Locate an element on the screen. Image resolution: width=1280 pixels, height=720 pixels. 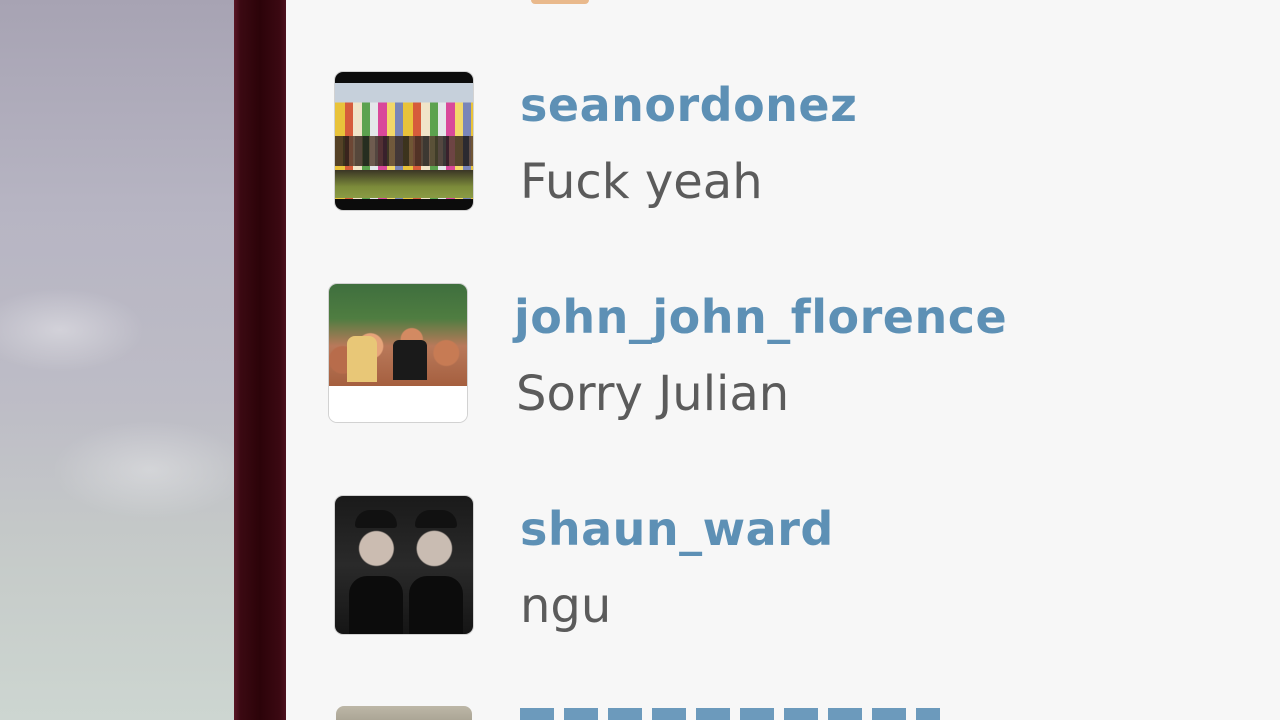
previous-item-partial is located at coordinates (560, 2).